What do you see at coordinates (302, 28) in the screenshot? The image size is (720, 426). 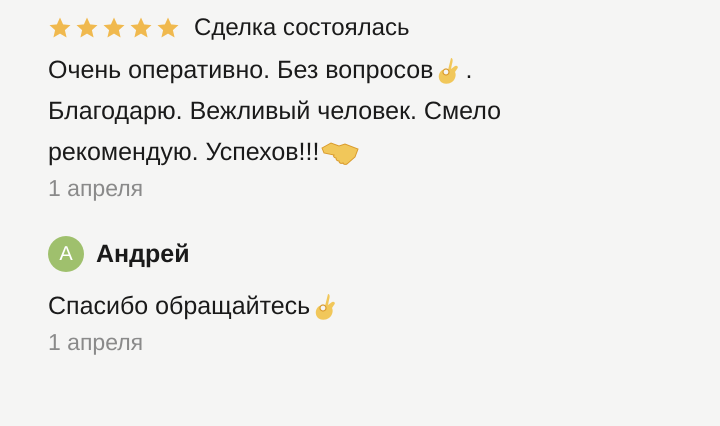 I see `deal-status: Сделка состоялась` at bounding box center [302, 28].